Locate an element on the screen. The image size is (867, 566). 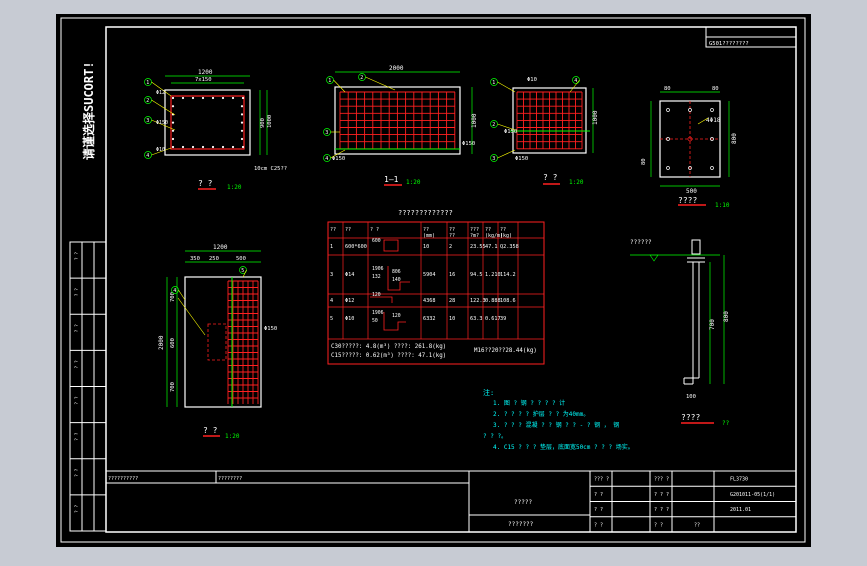
table-cell: 39 is located at coordinates (503, 319).